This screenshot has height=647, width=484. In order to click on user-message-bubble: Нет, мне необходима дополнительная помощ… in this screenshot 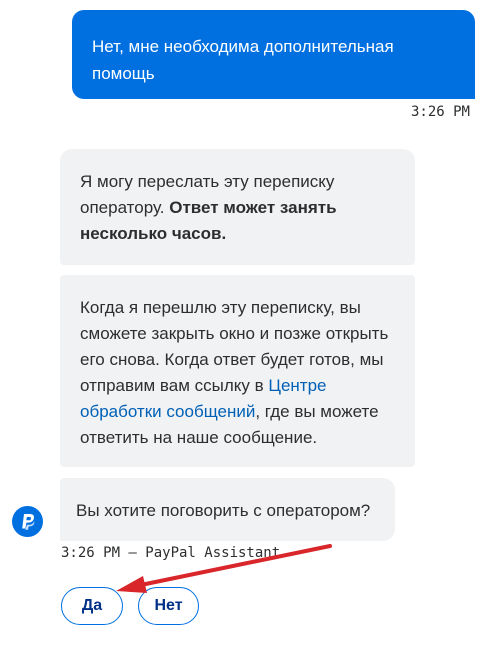, I will do `click(273, 54)`.